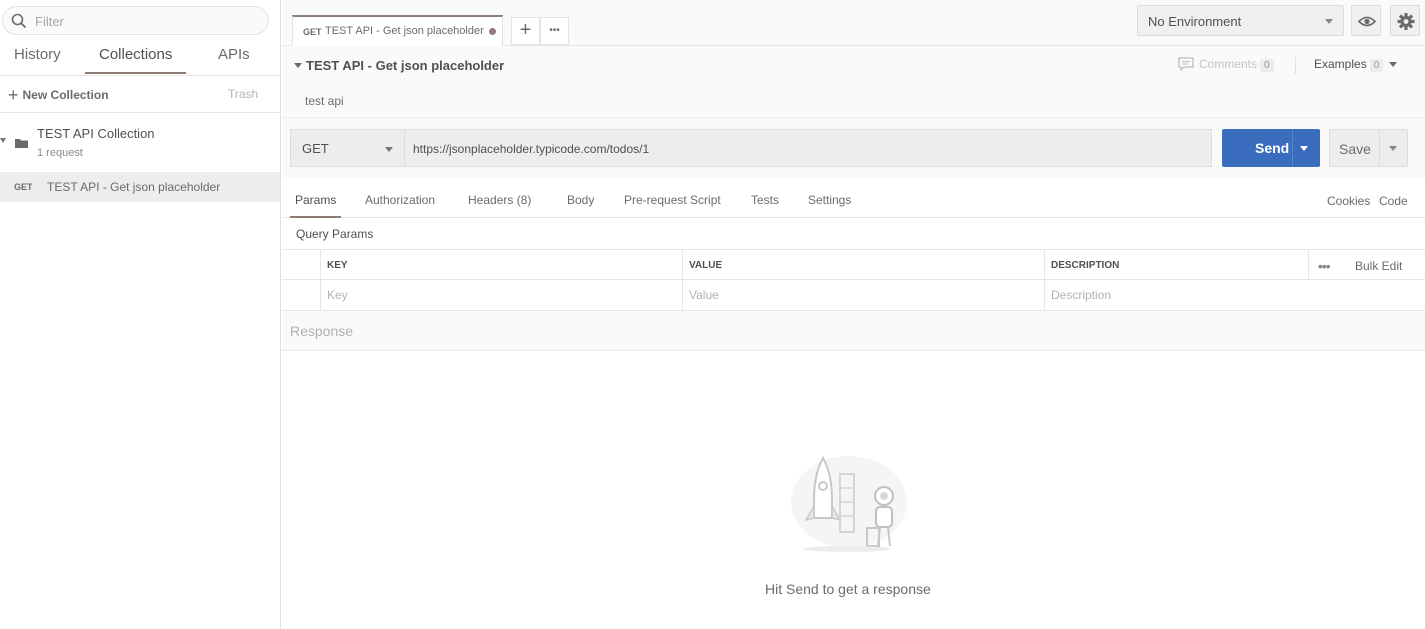  Describe the element at coordinates (499, 205) in the screenshot. I see `tab-headers: Headers (8)` at that location.